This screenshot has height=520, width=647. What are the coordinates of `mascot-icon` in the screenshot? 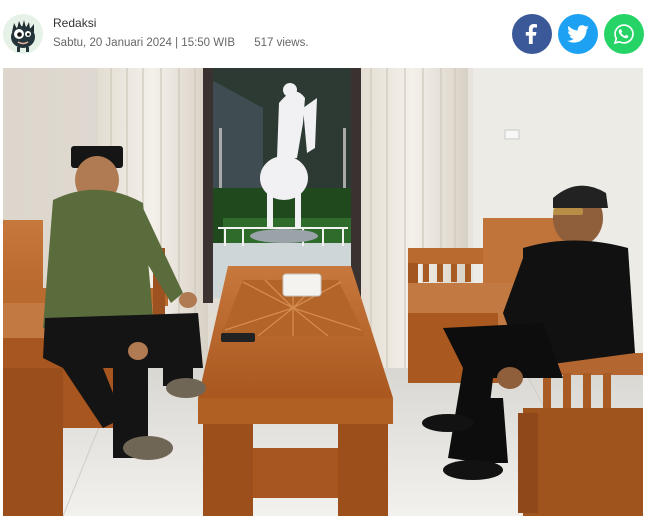 It's located at (23, 34).